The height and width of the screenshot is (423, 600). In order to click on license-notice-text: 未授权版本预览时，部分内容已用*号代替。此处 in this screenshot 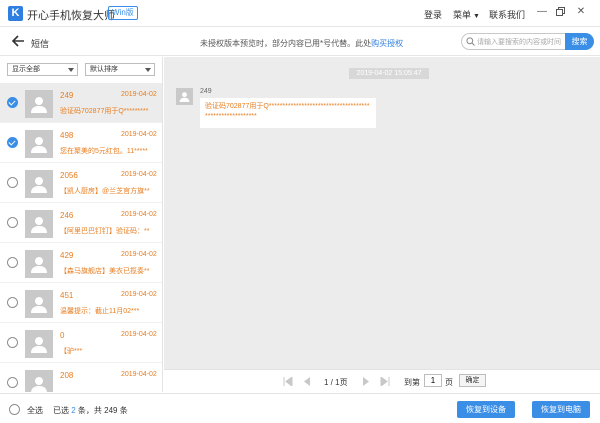, I will do `click(286, 43)`.